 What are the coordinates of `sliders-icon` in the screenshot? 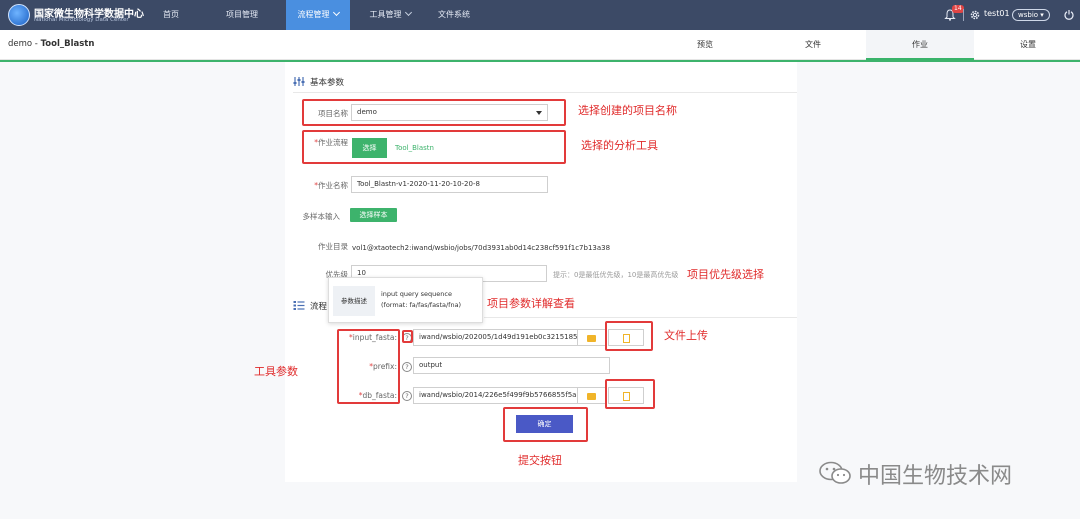 It's located at (299, 81).